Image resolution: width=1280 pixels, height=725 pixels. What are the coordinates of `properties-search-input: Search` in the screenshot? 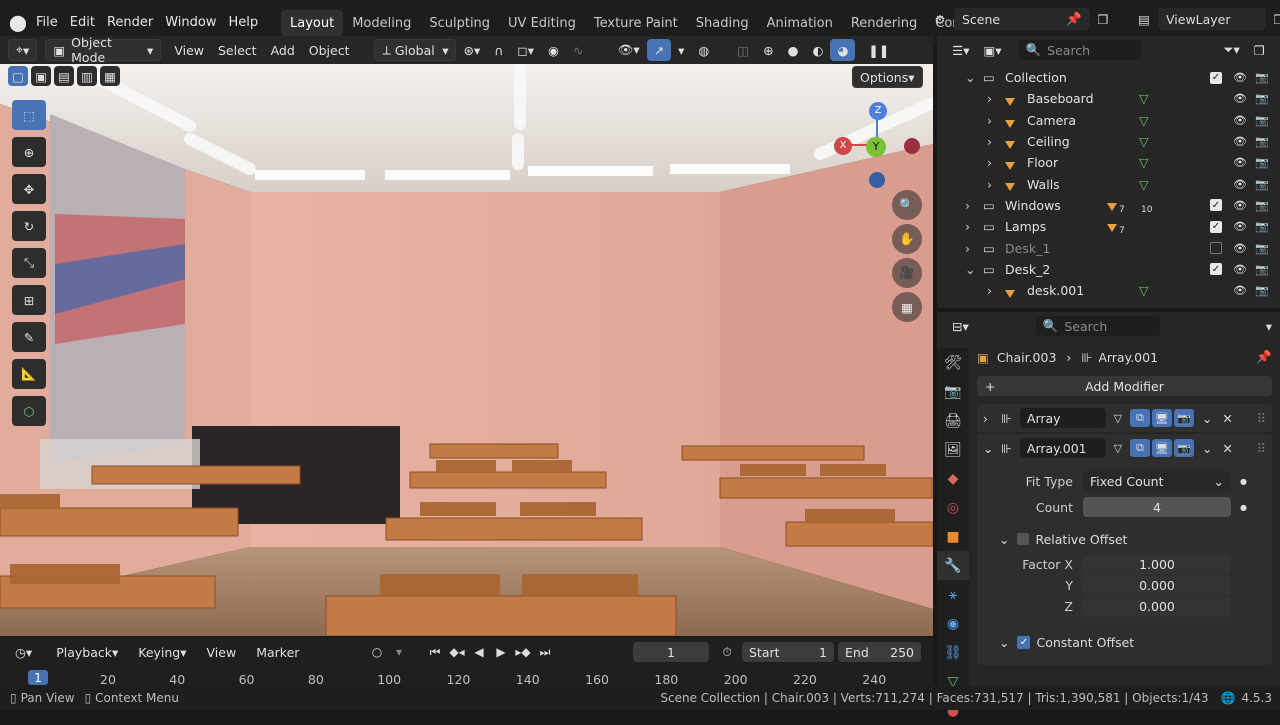 It's located at (1085, 326).